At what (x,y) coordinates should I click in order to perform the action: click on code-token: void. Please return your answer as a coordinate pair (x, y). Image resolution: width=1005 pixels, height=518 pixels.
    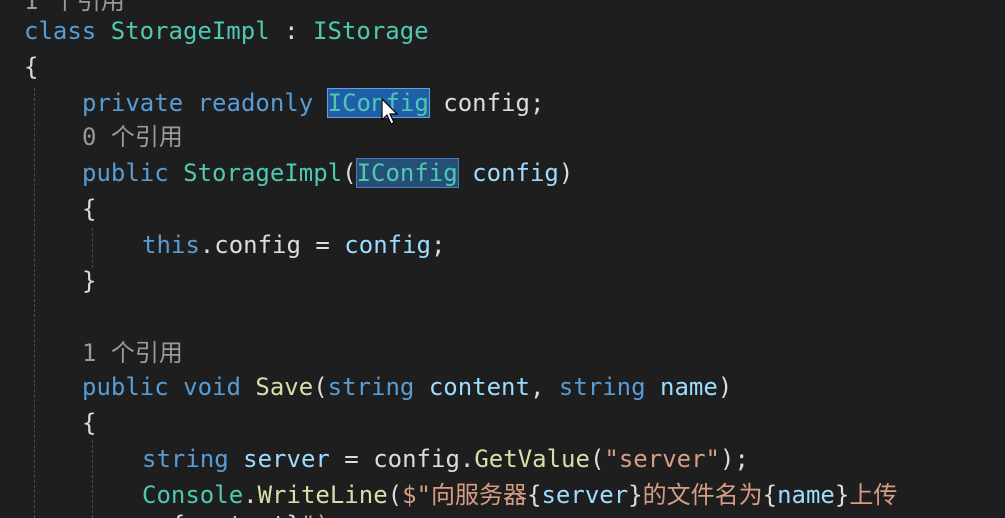
    Looking at the image, I should click on (212, 387).